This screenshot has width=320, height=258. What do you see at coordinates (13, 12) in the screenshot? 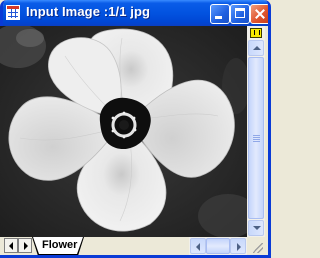
I see `worksheet-icon` at bounding box center [13, 12].